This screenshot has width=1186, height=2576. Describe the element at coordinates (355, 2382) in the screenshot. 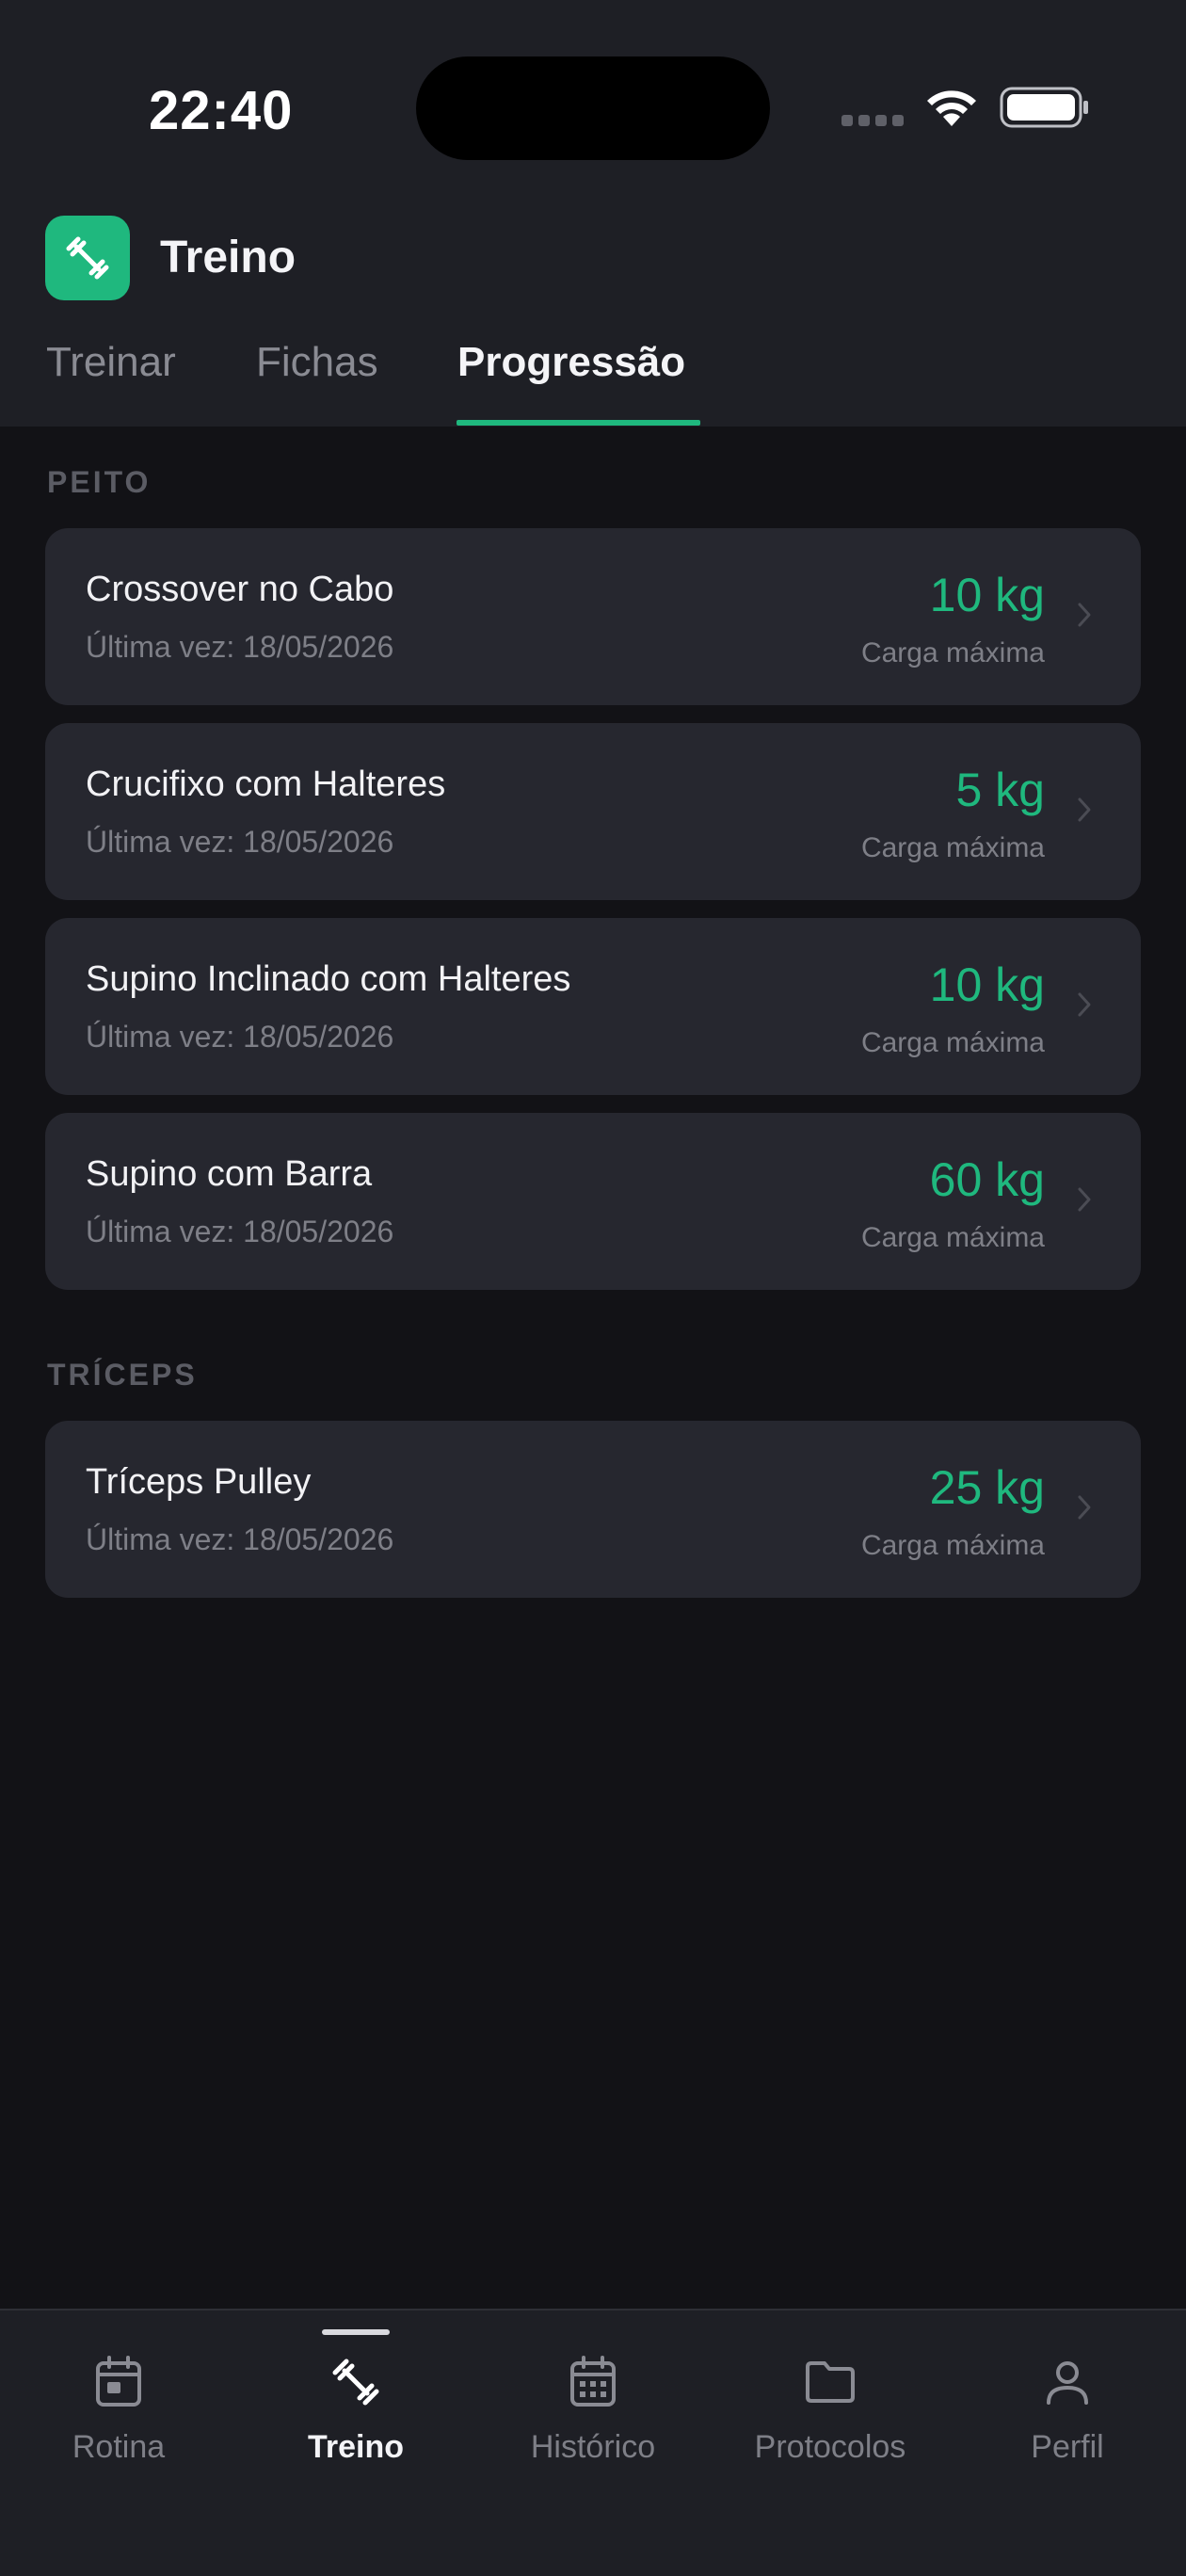

I see `dumbbell-icon` at that location.